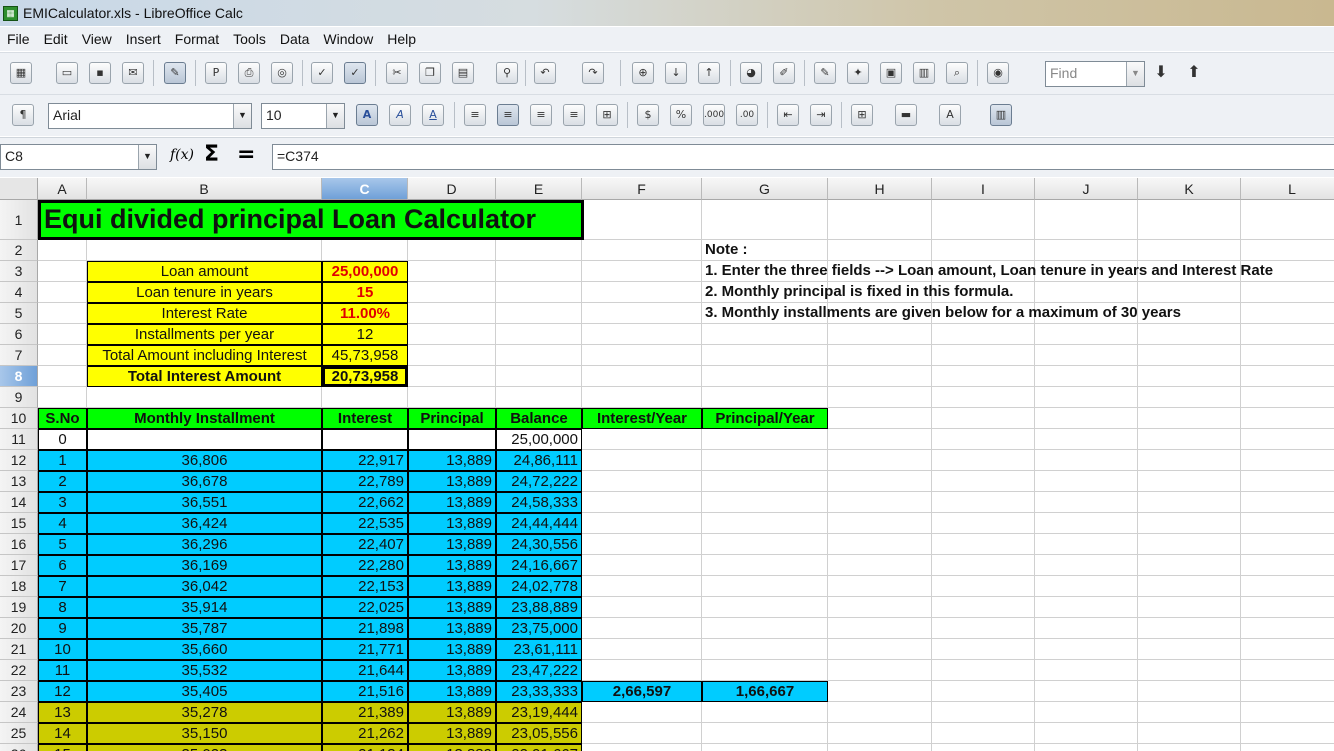 This screenshot has height=751, width=1334. What do you see at coordinates (62, 628) in the screenshot?
I see `sno-cell: 9` at bounding box center [62, 628].